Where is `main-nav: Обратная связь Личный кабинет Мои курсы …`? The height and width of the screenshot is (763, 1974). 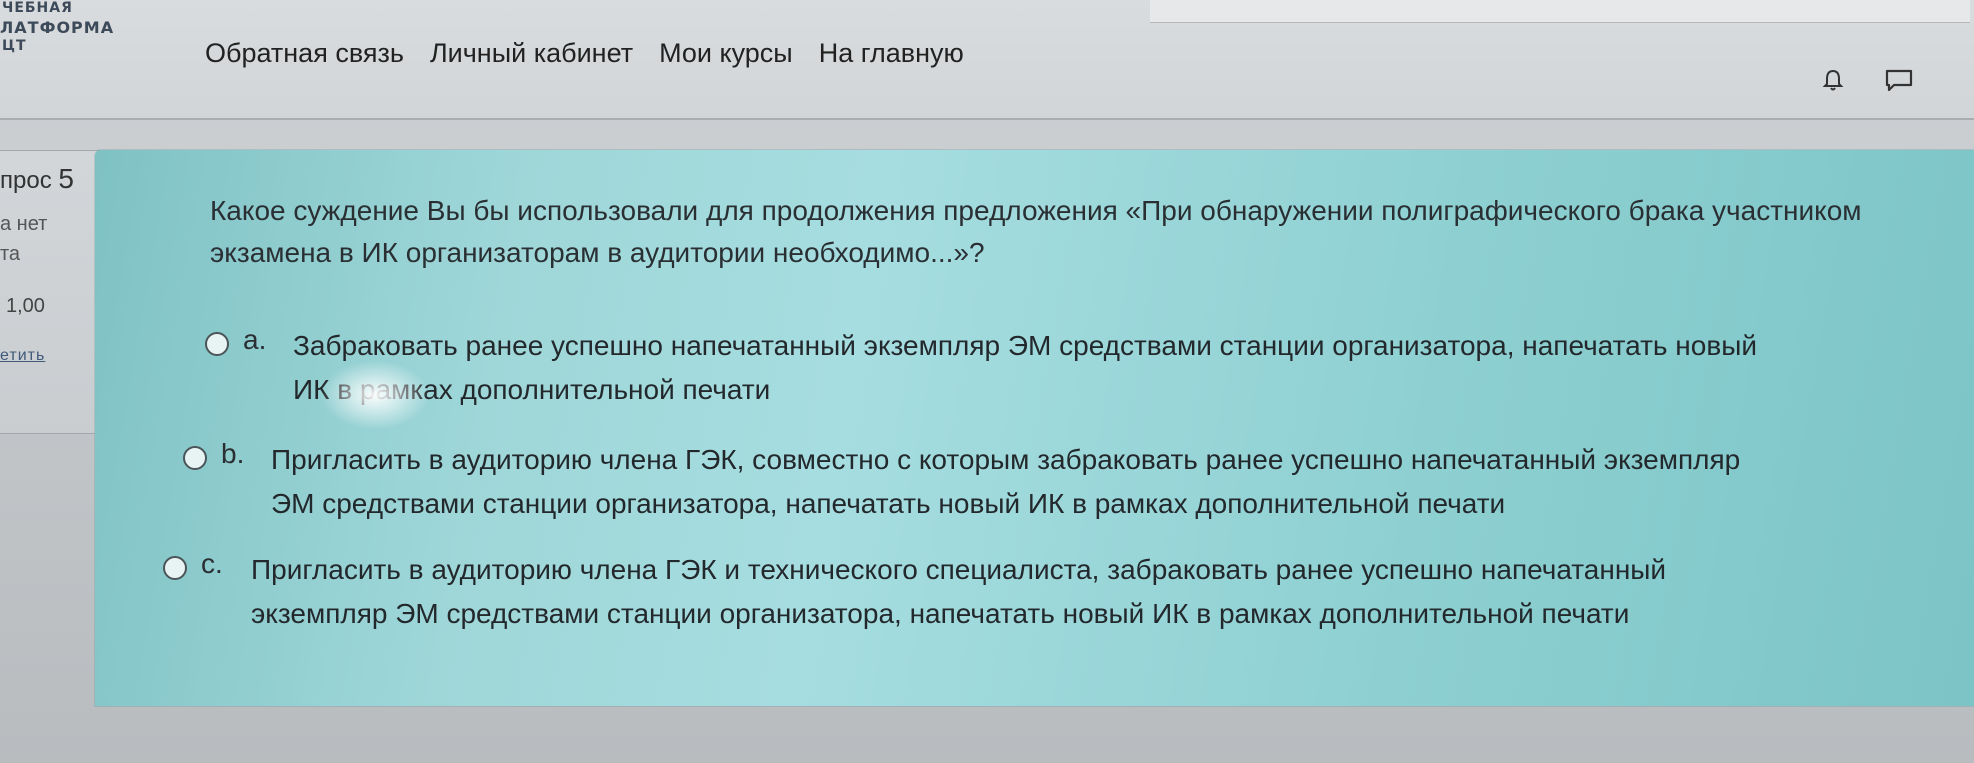 main-nav: Обратная связь Личный кабинет Мои курсы … is located at coordinates (584, 53).